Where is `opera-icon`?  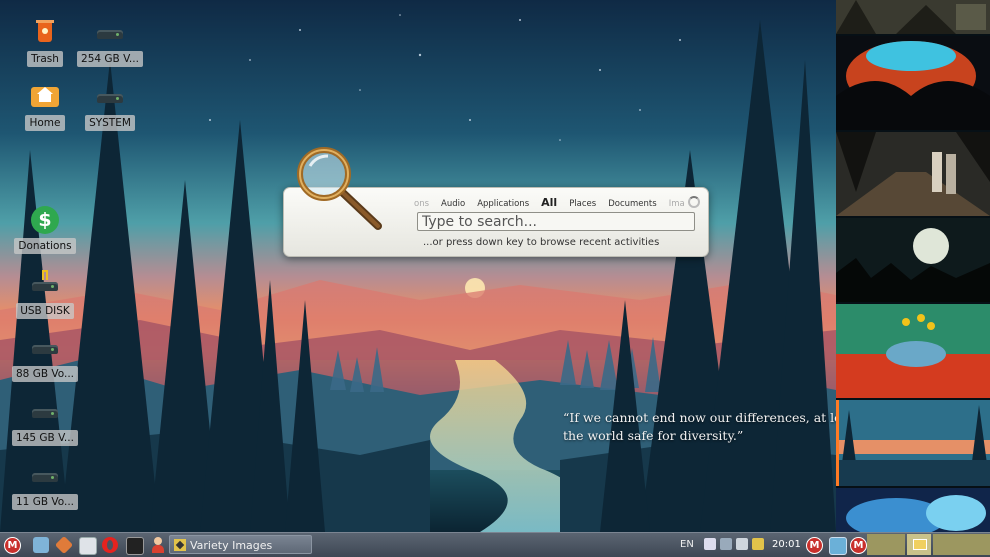 opera-icon is located at coordinates (110, 545).